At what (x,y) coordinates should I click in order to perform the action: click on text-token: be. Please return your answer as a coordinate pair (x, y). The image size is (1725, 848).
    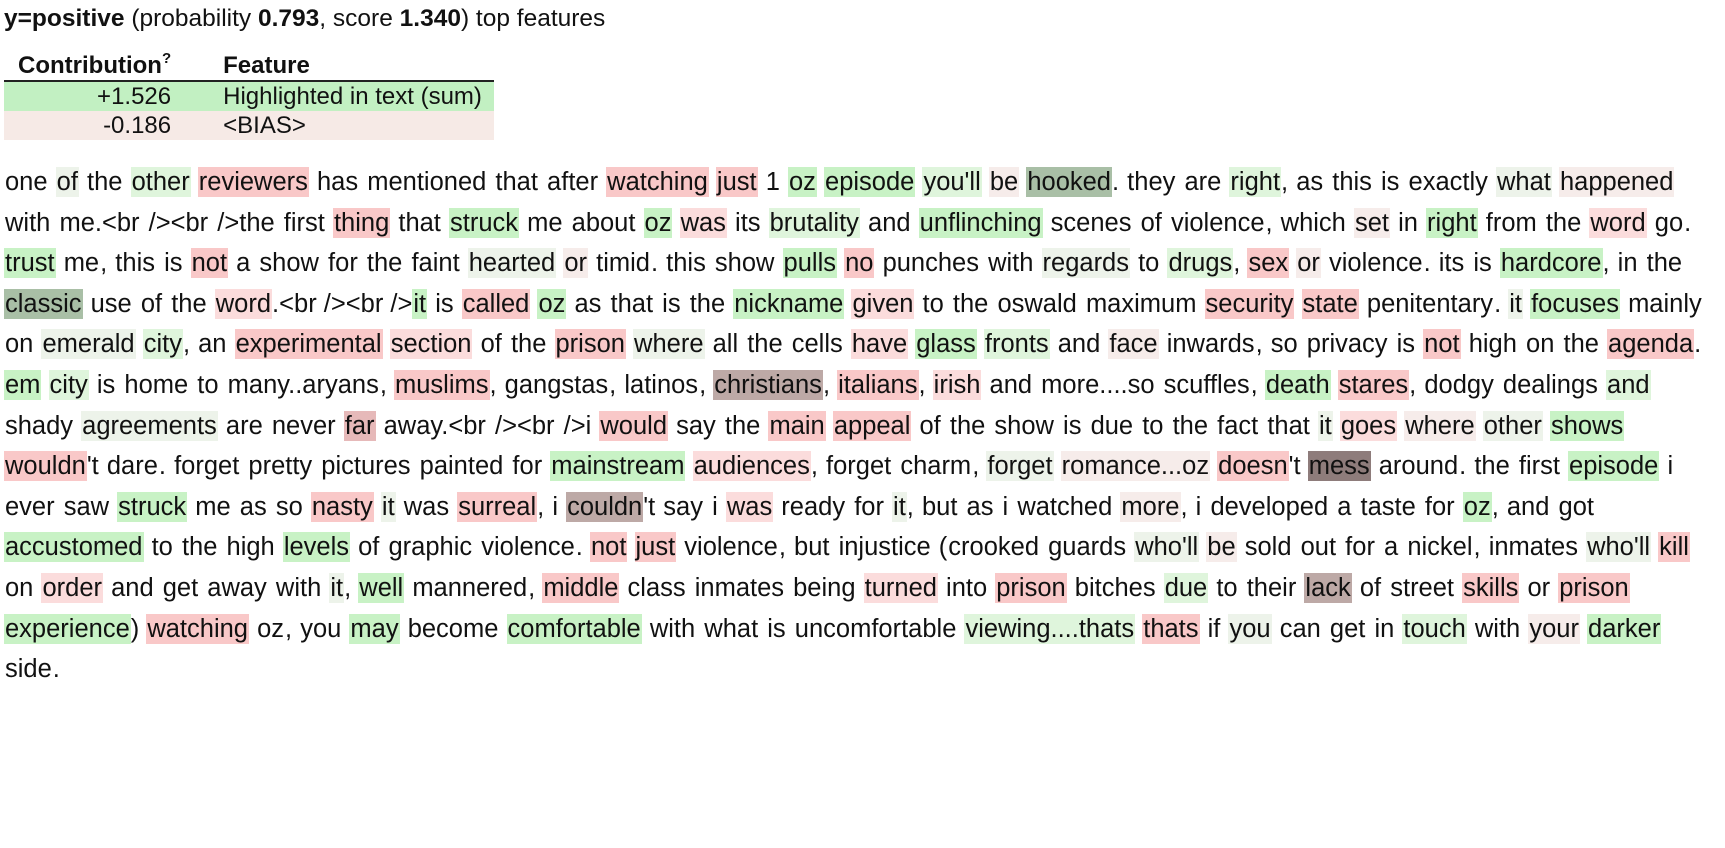
    Looking at the image, I should click on (1004, 182).